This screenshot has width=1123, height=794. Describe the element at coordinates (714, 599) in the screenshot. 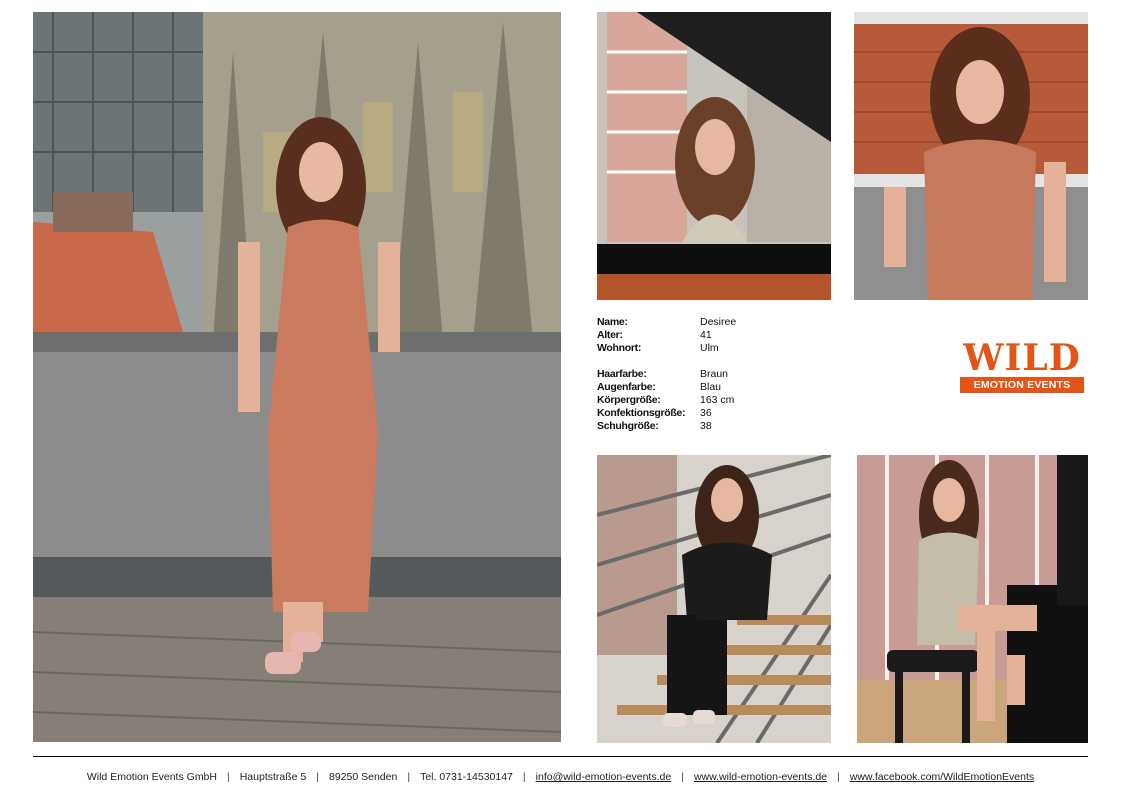

I see `stairs-photo` at that location.